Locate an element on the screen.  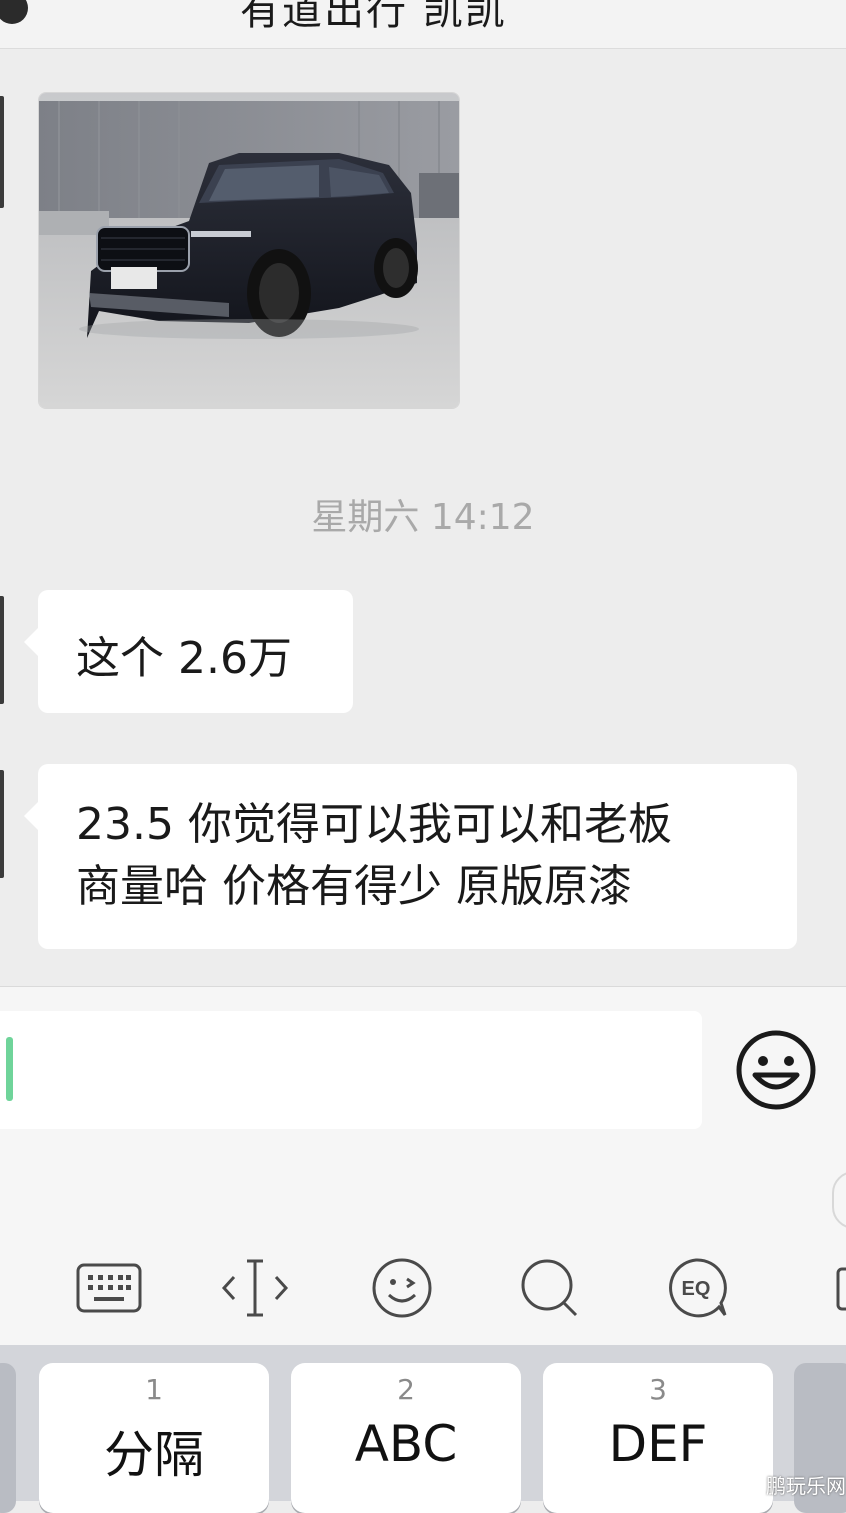
car-photo-message is located at coordinates (249, 250).